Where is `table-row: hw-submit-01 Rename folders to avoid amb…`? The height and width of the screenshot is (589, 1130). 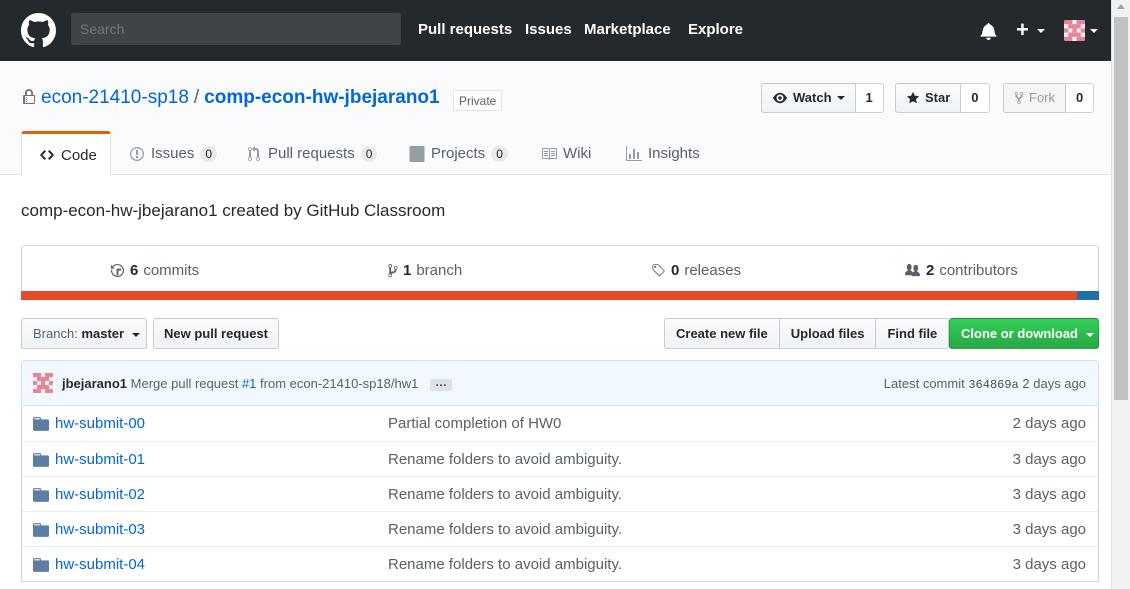
table-row: hw-submit-01 Rename folders to avoid amb… is located at coordinates (560, 458).